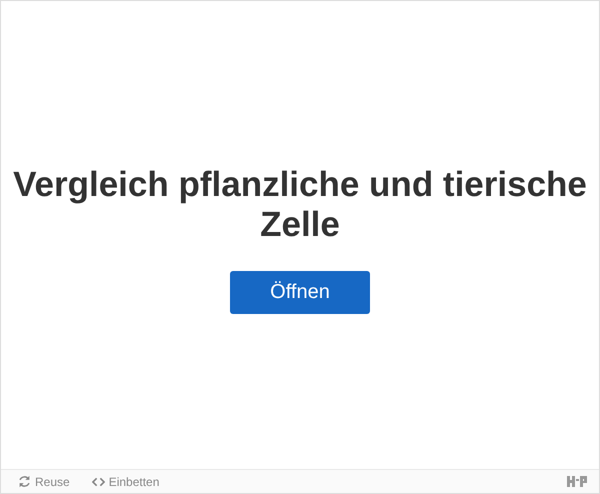 The image size is (600, 494). Describe the element at coordinates (126, 481) in the screenshot. I see `footer-link: Einbetten` at that location.